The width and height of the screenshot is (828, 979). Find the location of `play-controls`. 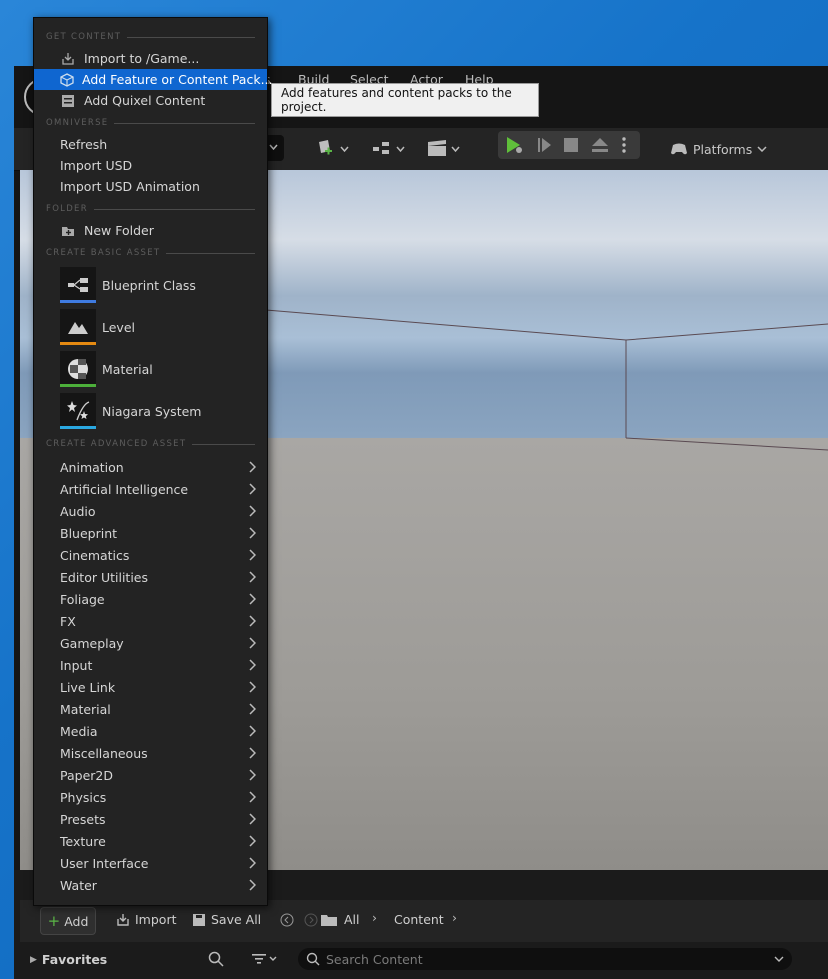

play-controls is located at coordinates (569, 145).